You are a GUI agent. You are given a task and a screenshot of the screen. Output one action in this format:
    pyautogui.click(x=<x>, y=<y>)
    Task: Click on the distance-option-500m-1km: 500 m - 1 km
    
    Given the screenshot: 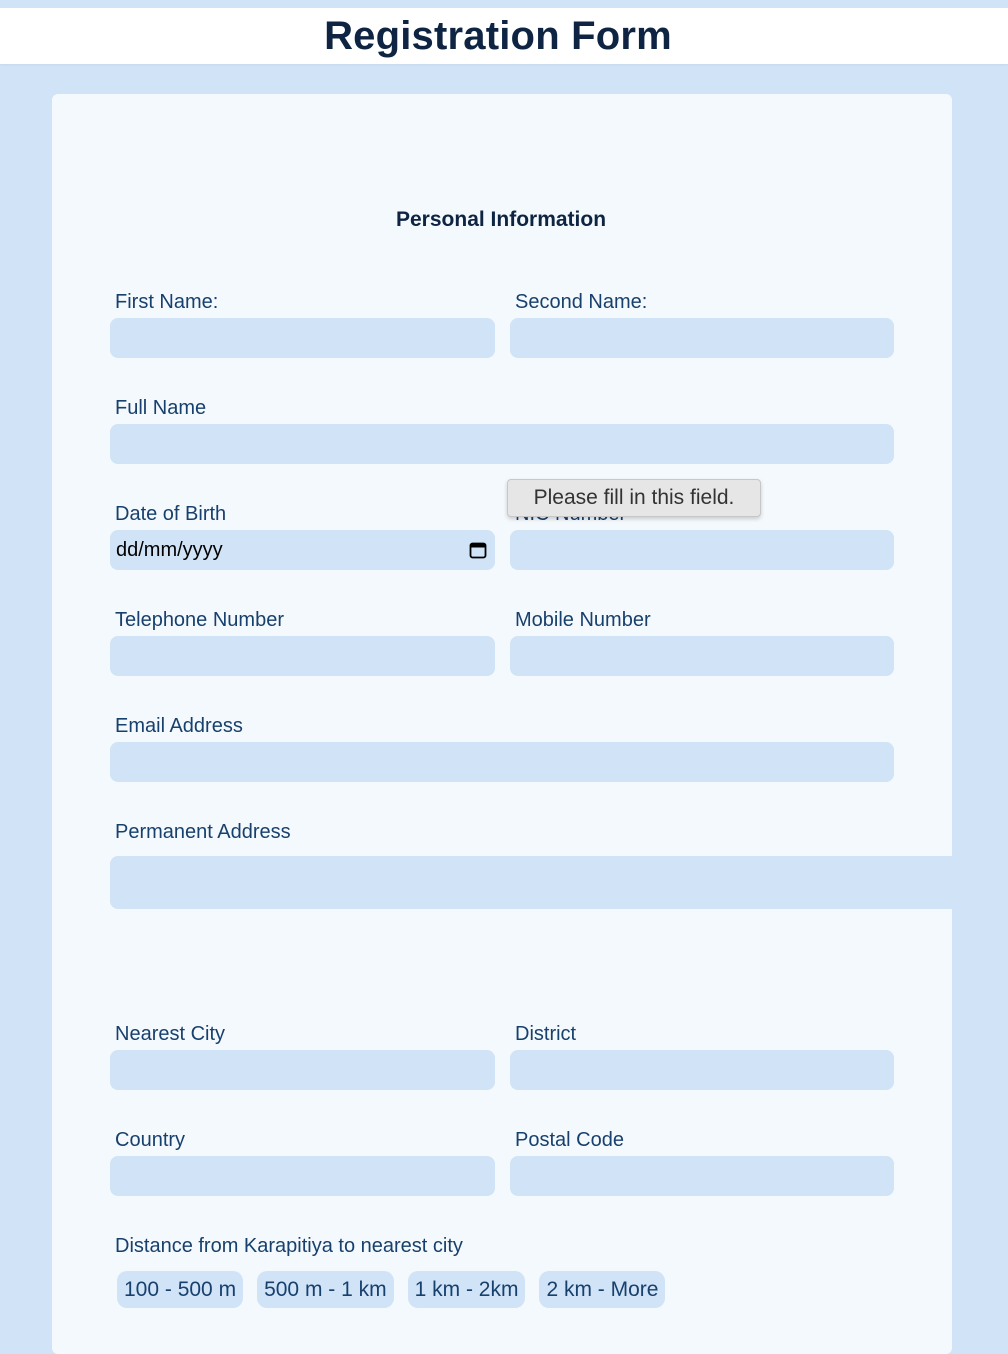 What is the action you would take?
    pyautogui.click(x=325, y=1289)
    